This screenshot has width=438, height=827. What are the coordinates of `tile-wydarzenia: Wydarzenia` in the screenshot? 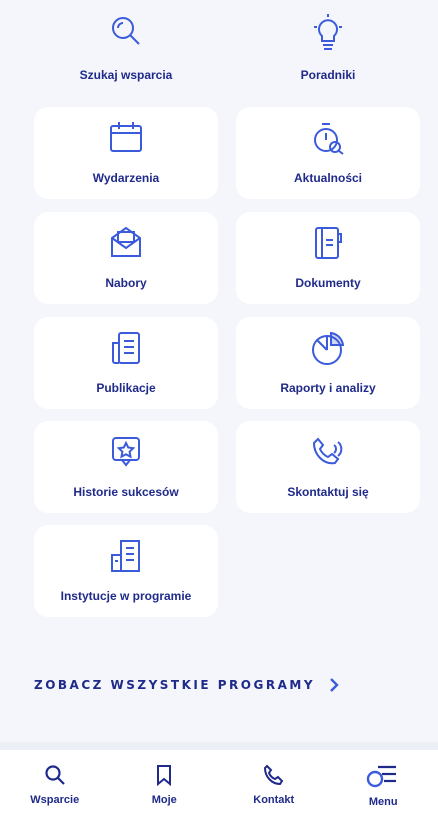 It's located at (126, 153).